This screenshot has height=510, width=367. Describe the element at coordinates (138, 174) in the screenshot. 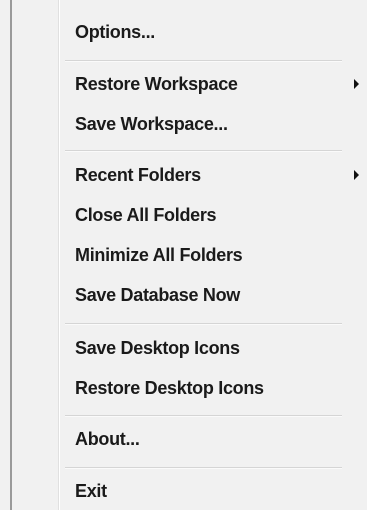

I see `menu-item-label: Recent Folders` at that location.